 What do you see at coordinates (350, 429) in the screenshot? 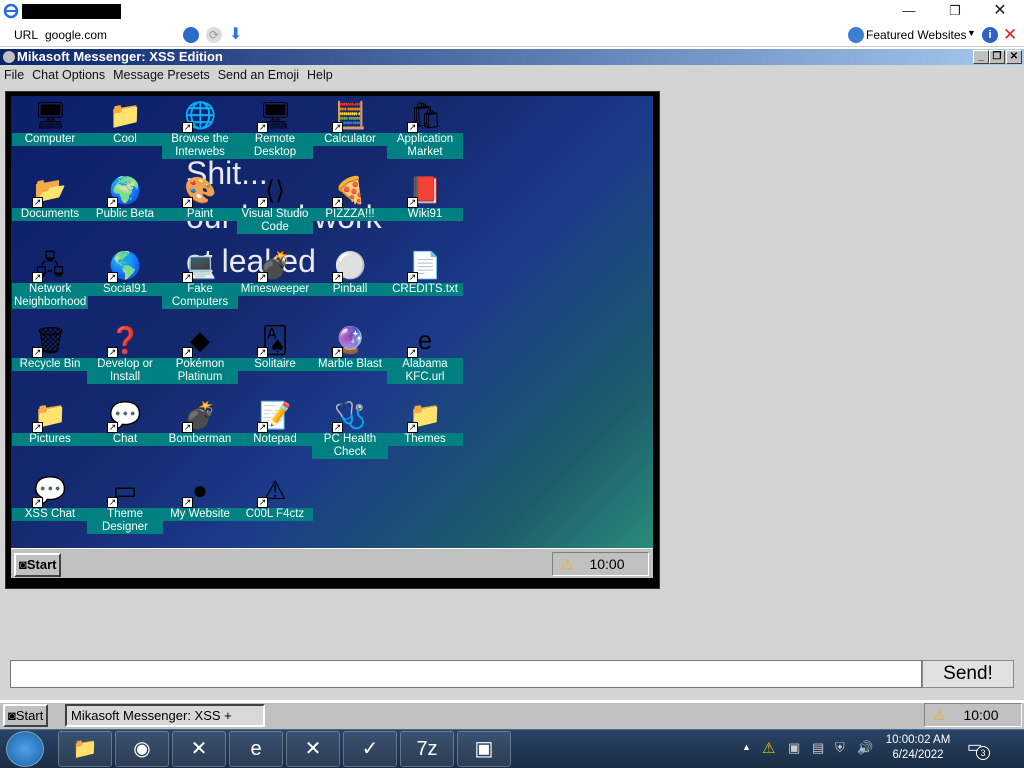
I see `desktop-icon: 🩺 ↗ PC Health Check` at bounding box center [350, 429].